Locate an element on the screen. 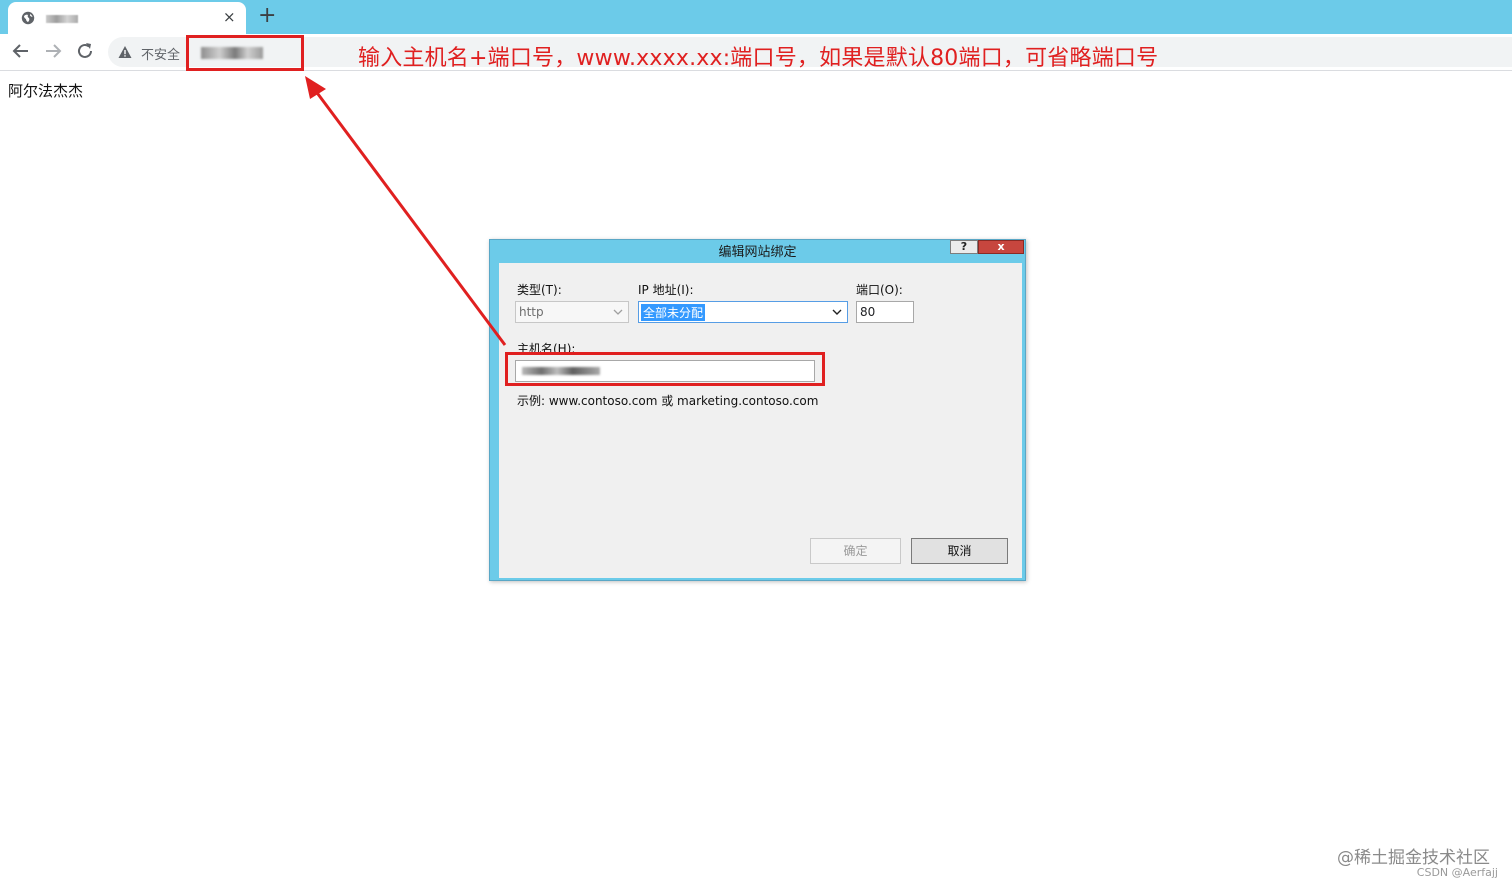 Image resolution: width=1512 pixels, height=888 pixels. ip-select-value: 全部未分配 is located at coordinates (673, 312).